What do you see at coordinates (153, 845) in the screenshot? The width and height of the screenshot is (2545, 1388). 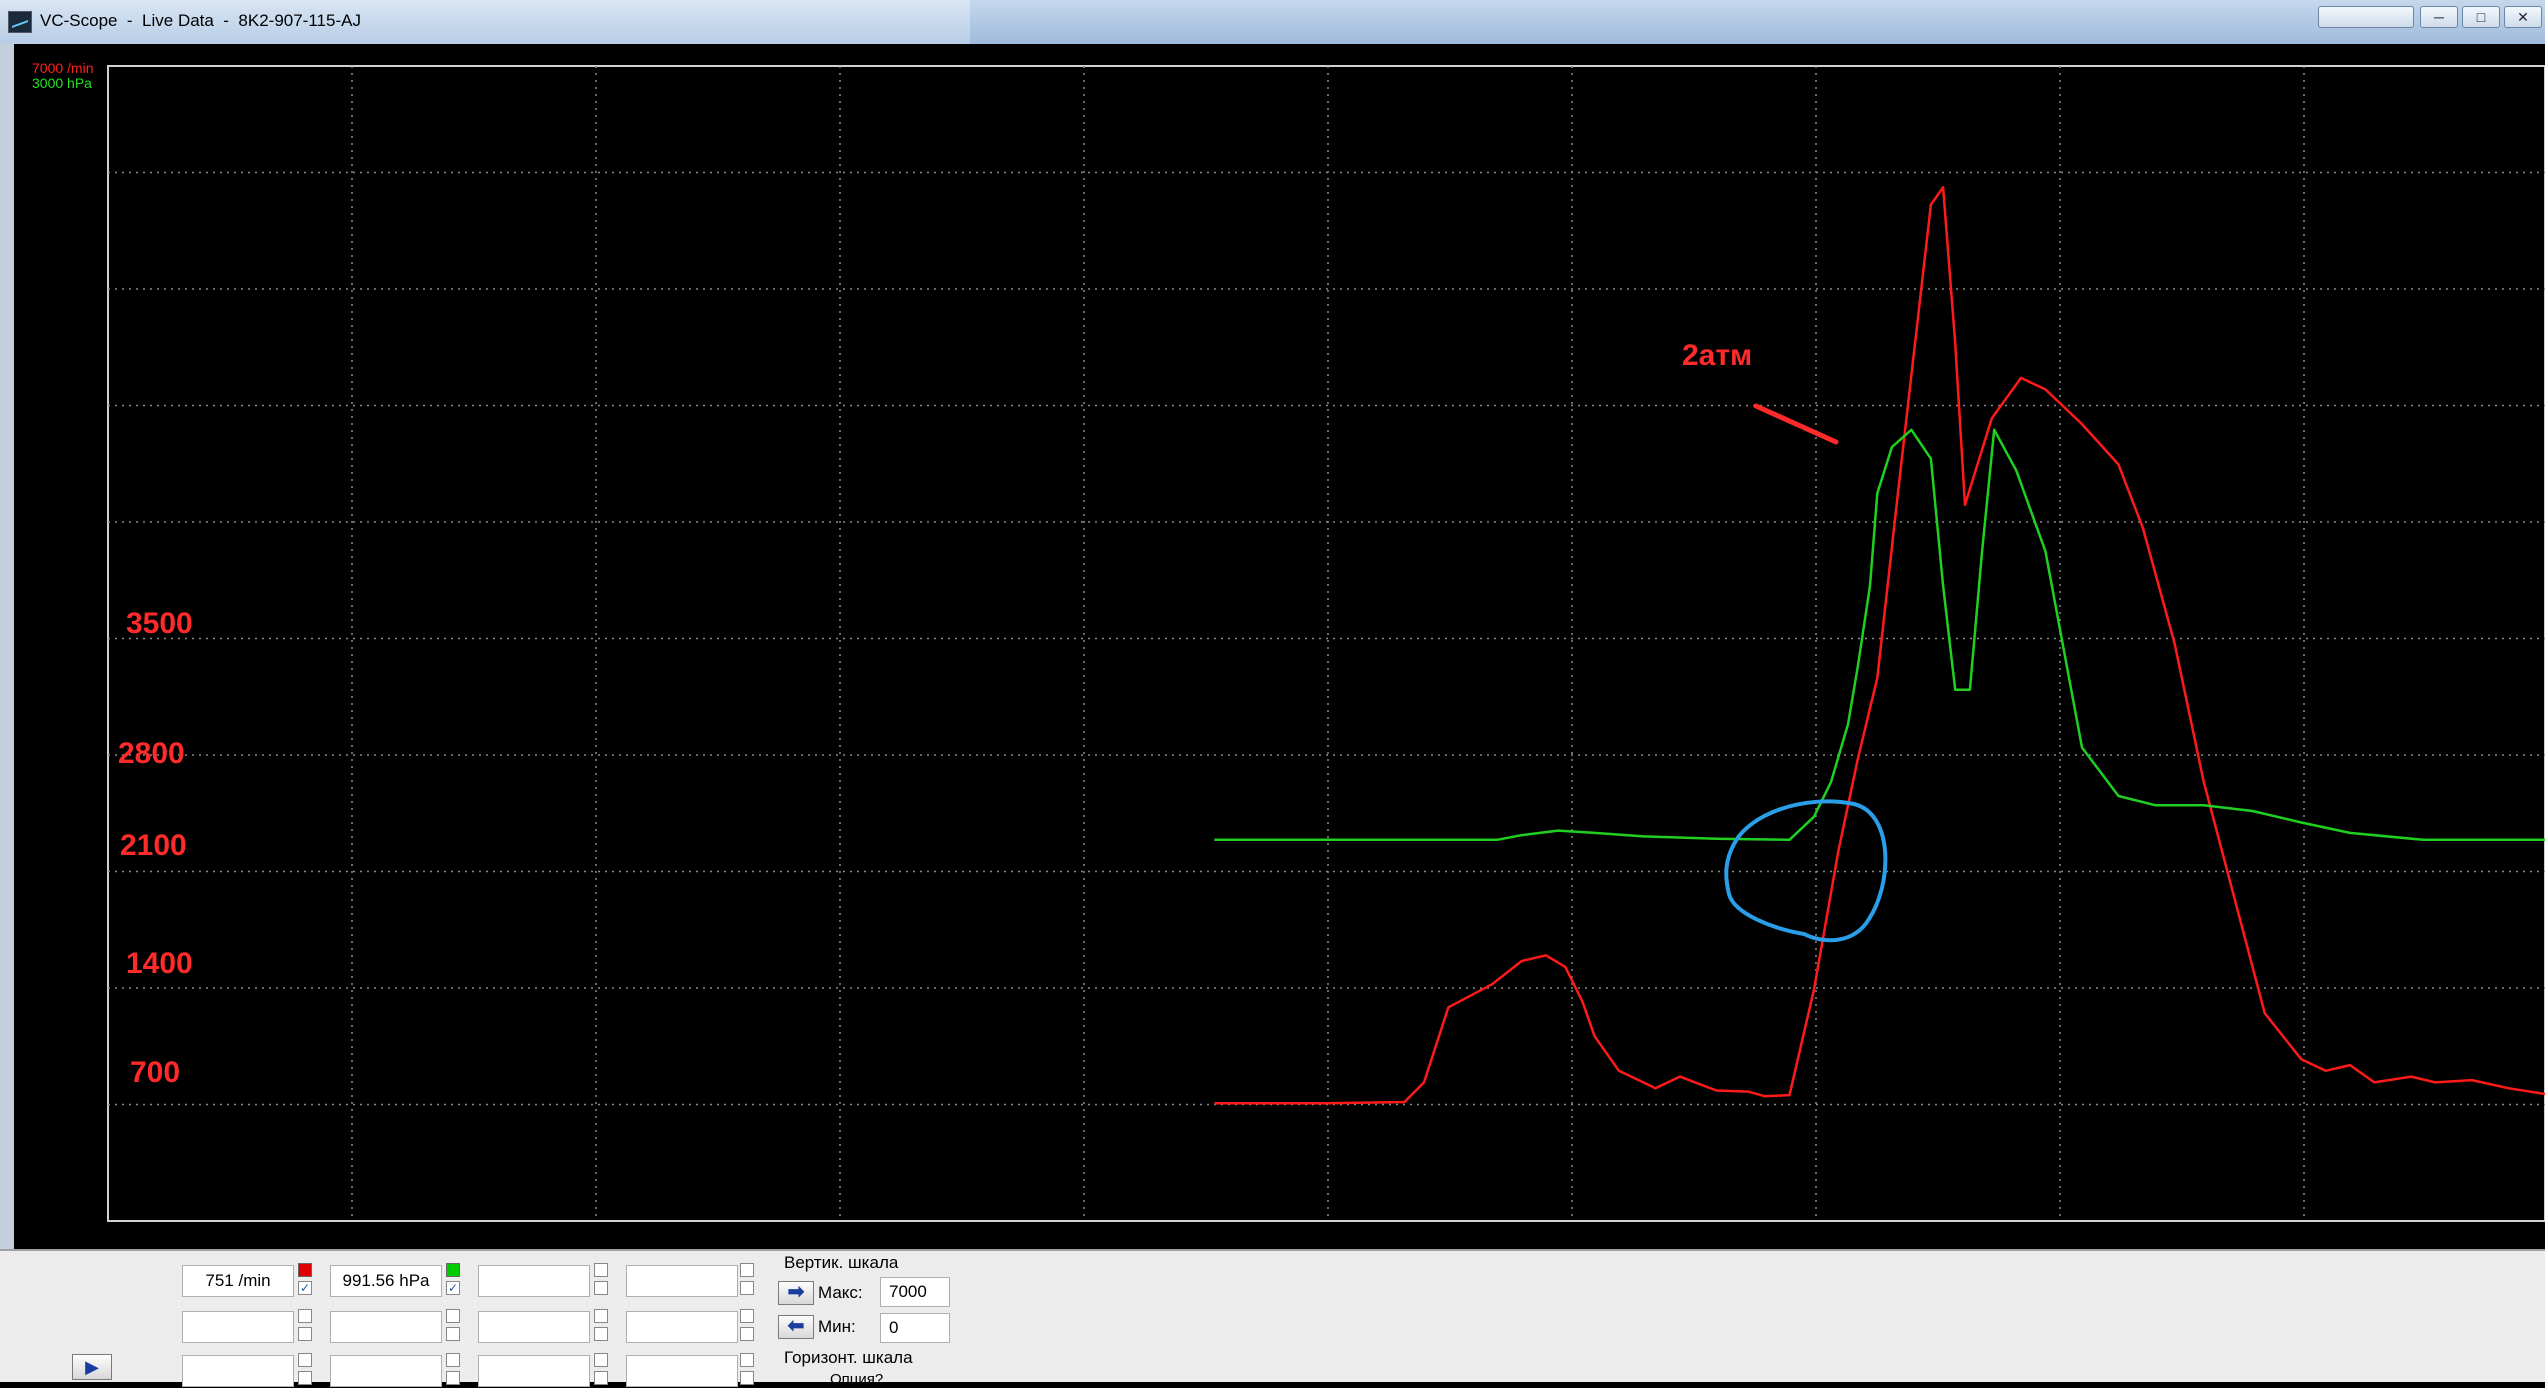 I see `annotation-2100: 2100` at bounding box center [153, 845].